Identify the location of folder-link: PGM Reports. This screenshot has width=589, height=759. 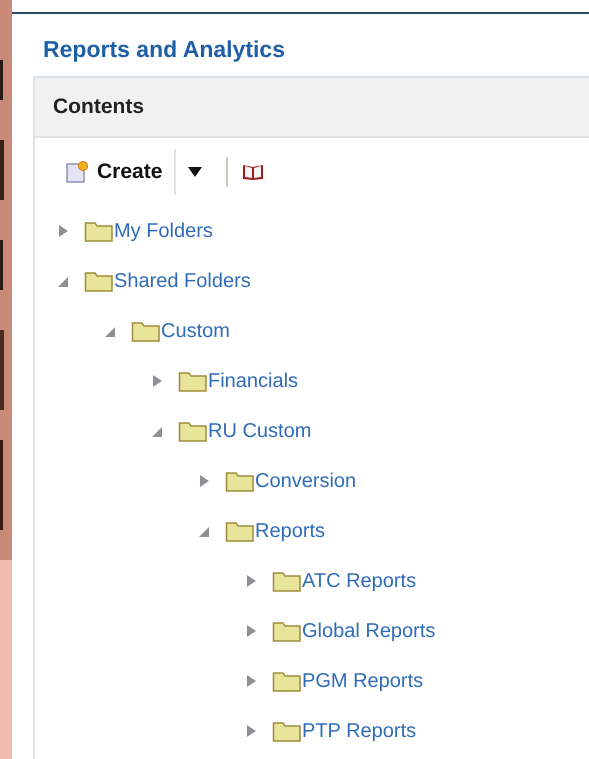
(363, 681).